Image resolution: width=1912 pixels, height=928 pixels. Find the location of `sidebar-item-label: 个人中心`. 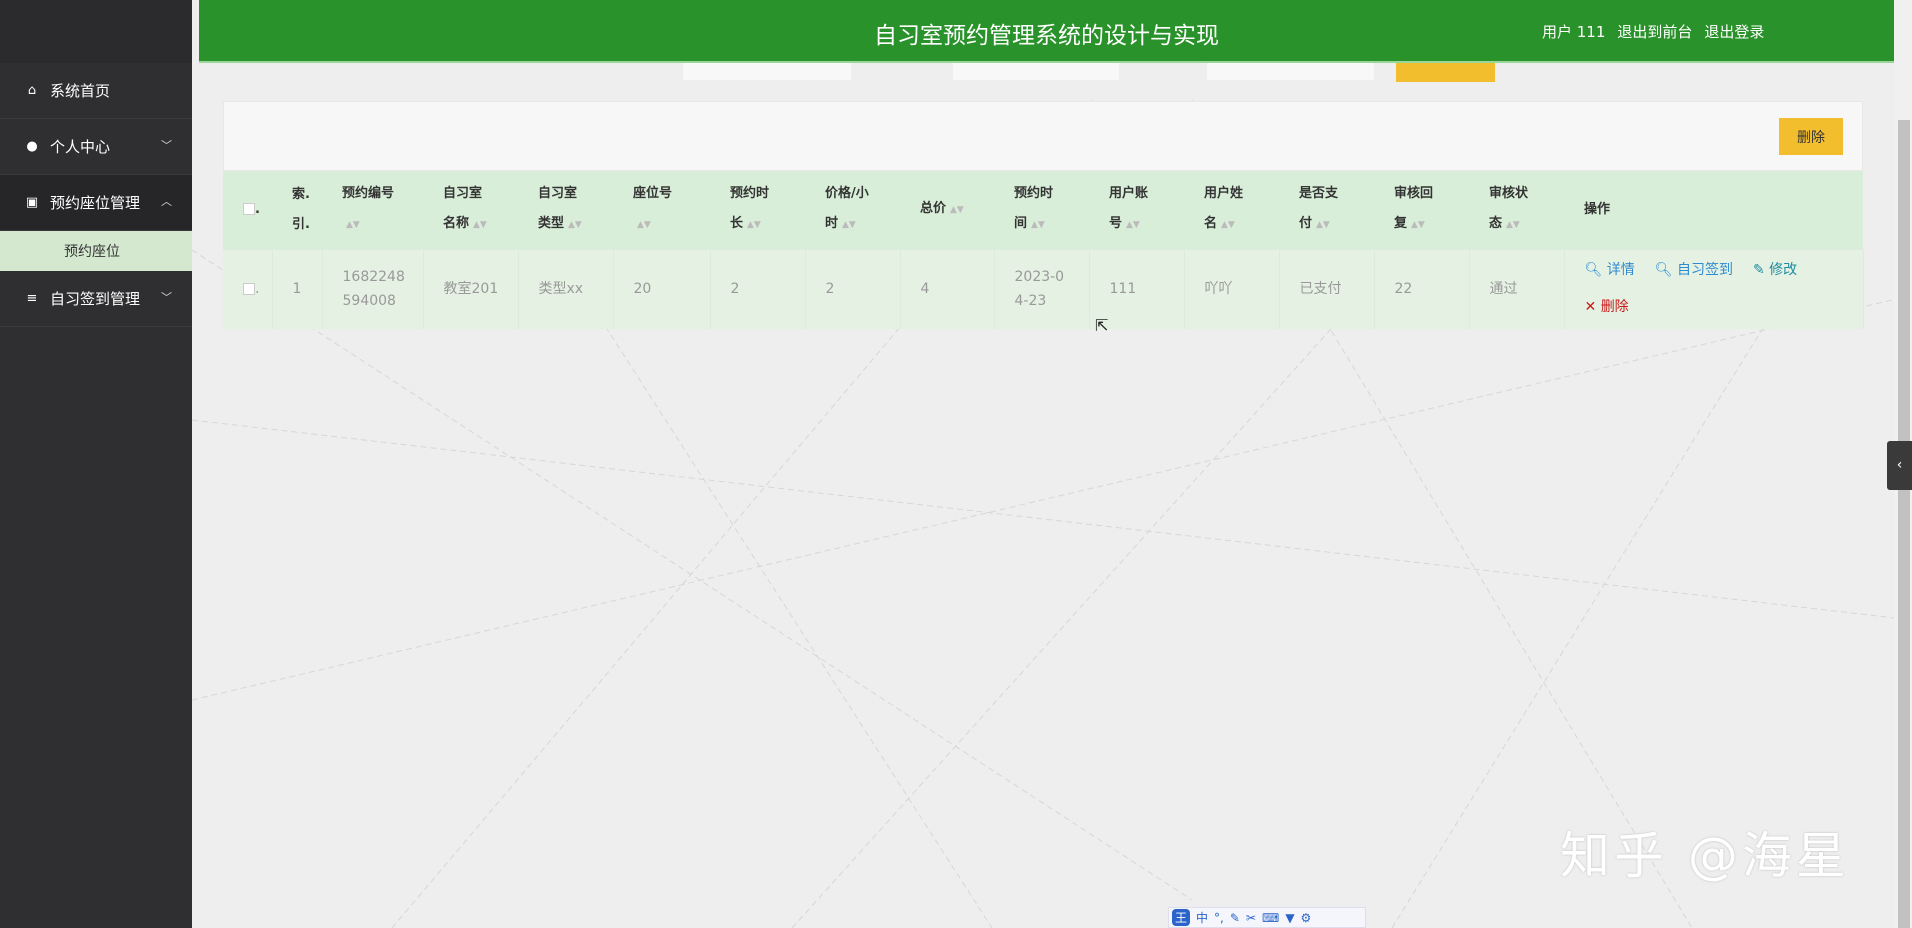

sidebar-item-label: 个人中心 is located at coordinates (80, 147).